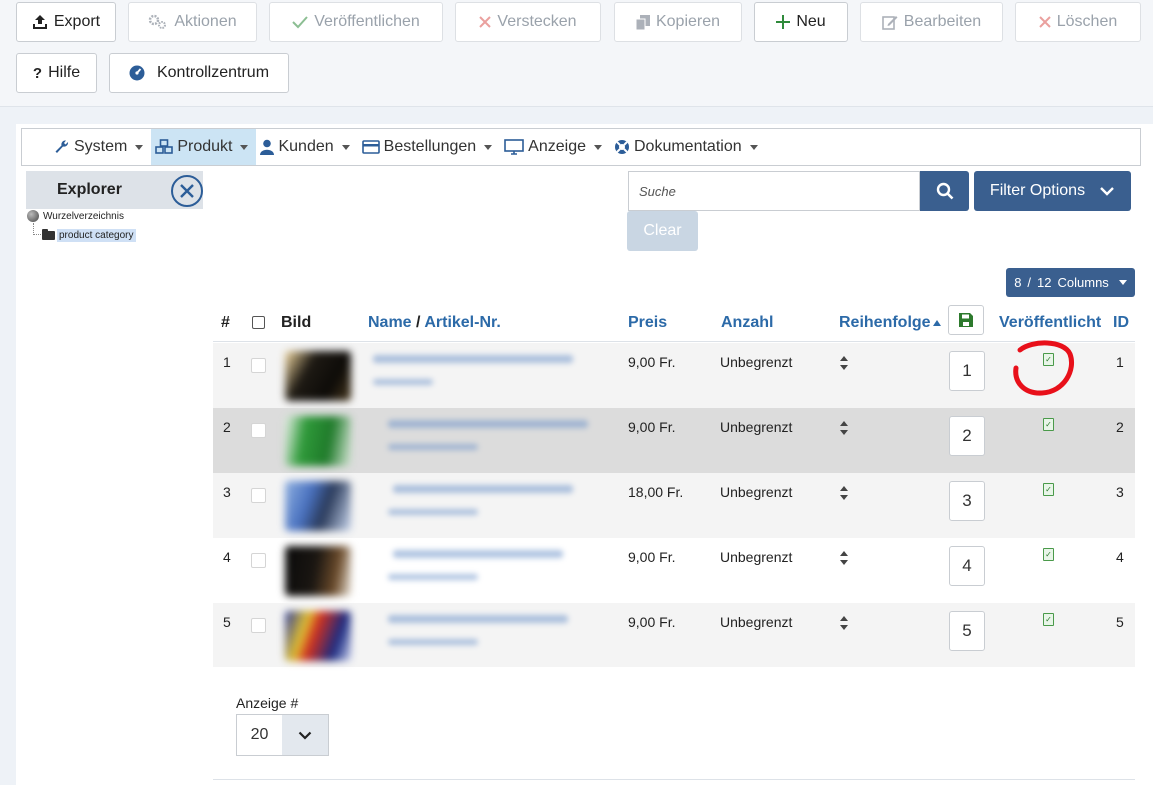 Image resolution: width=1153 pixels, height=785 pixels. Describe the element at coordinates (367, 21) in the screenshot. I see `veroeffentlichen-label: Veröffentlichen` at that location.